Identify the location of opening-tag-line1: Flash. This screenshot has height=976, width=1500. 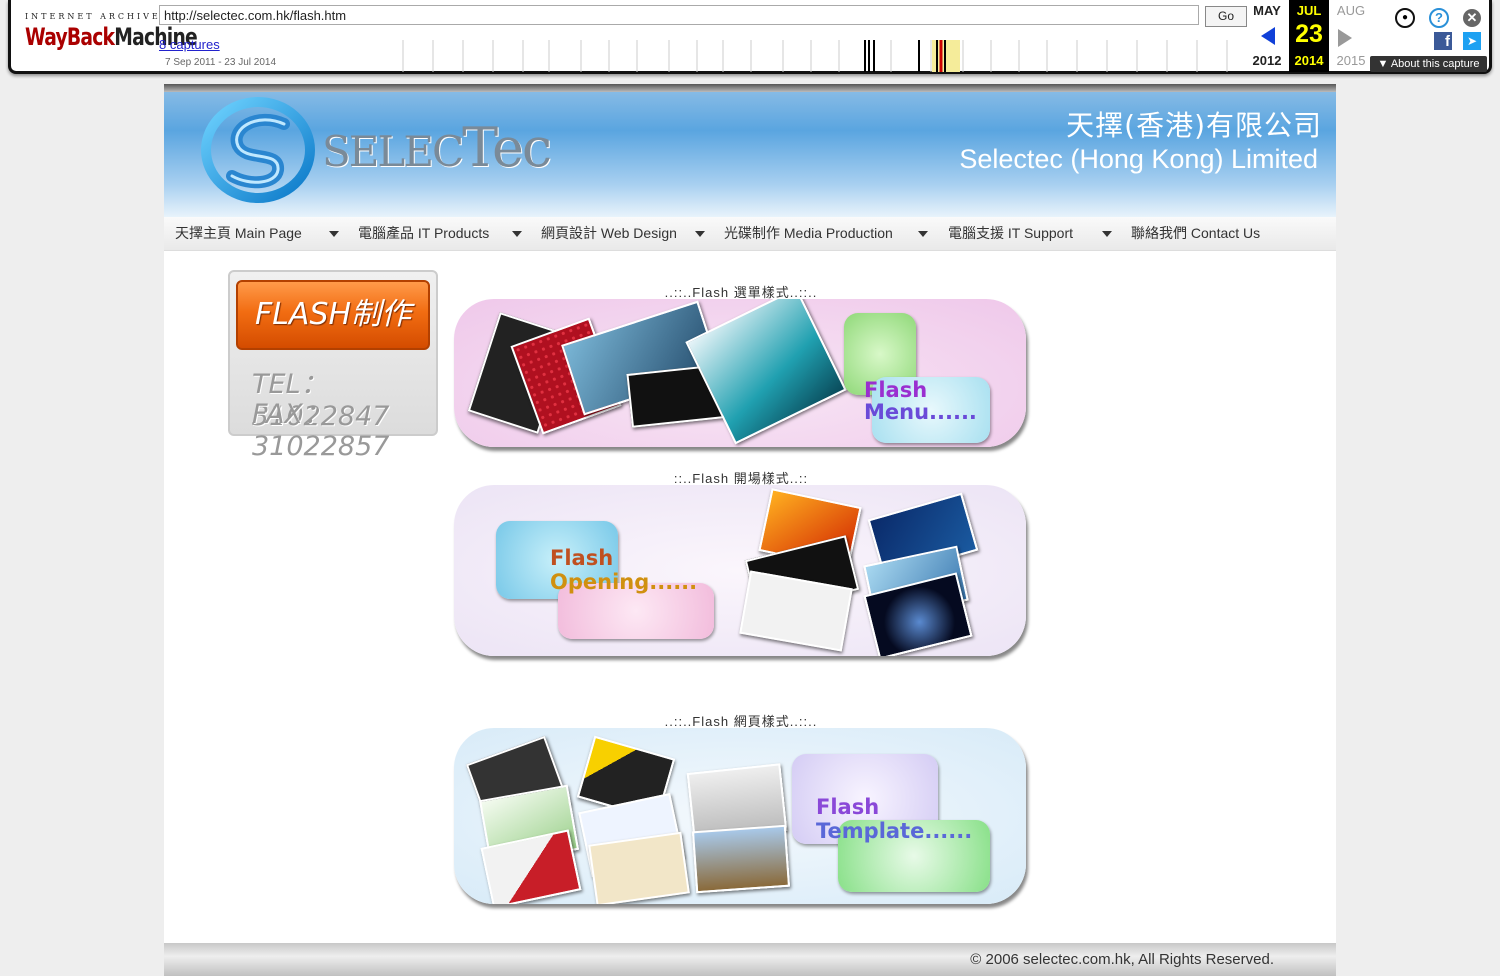
(582, 558).